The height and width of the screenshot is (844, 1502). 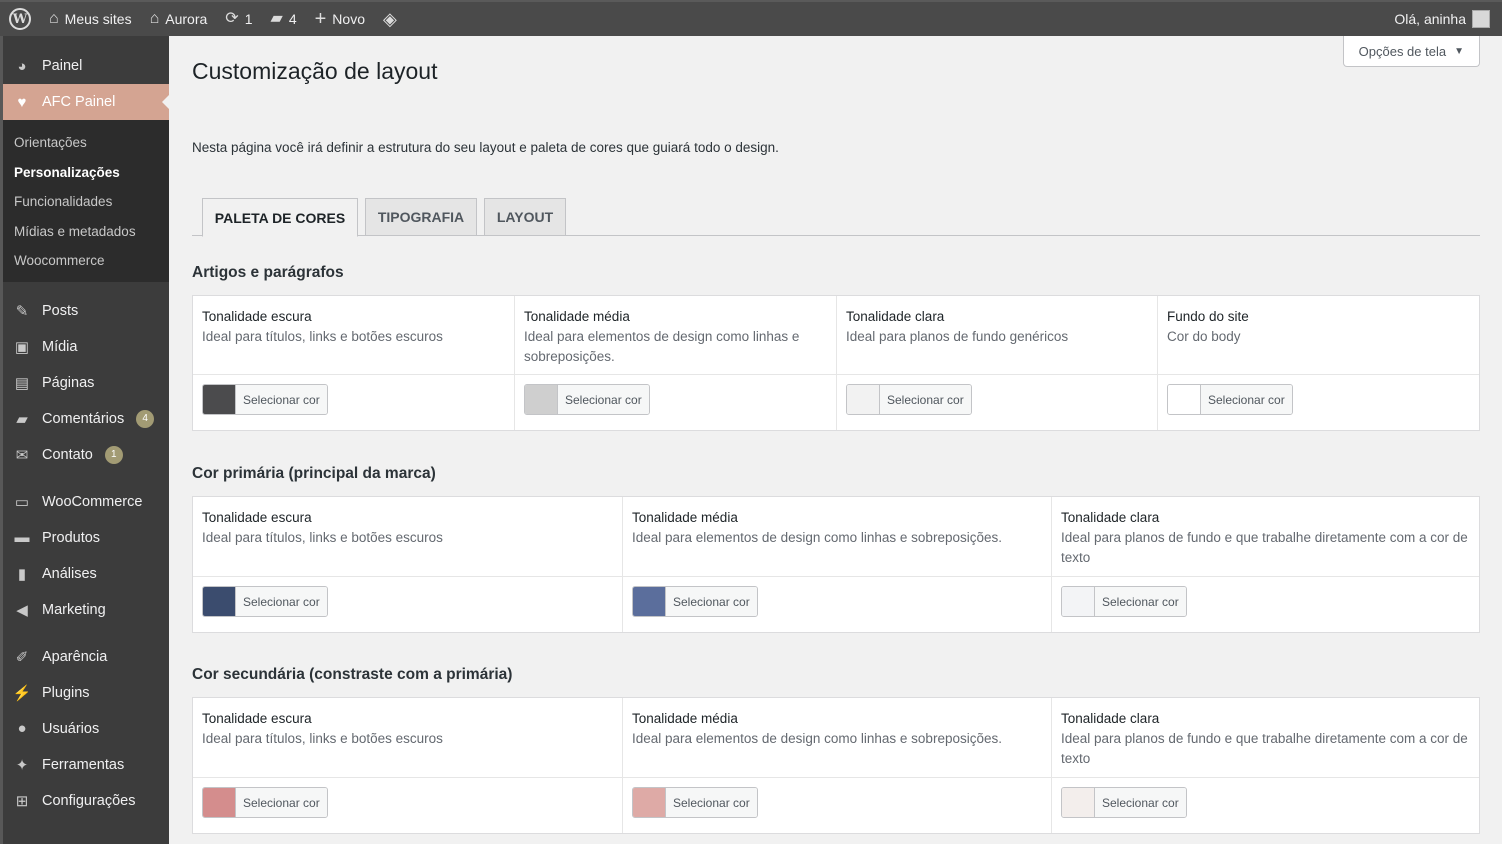 What do you see at coordinates (145, 418) in the screenshot?
I see `comments-badge: 4` at bounding box center [145, 418].